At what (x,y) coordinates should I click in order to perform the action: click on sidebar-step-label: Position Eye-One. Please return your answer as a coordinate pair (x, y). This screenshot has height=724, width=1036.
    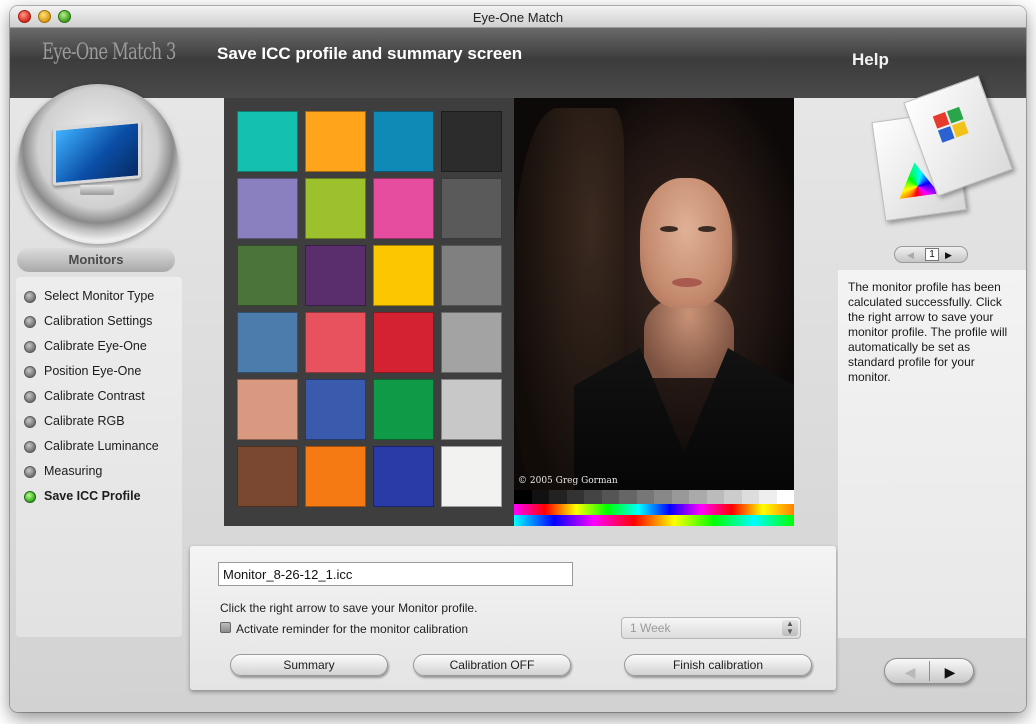
    Looking at the image, I should click on (93, 371).